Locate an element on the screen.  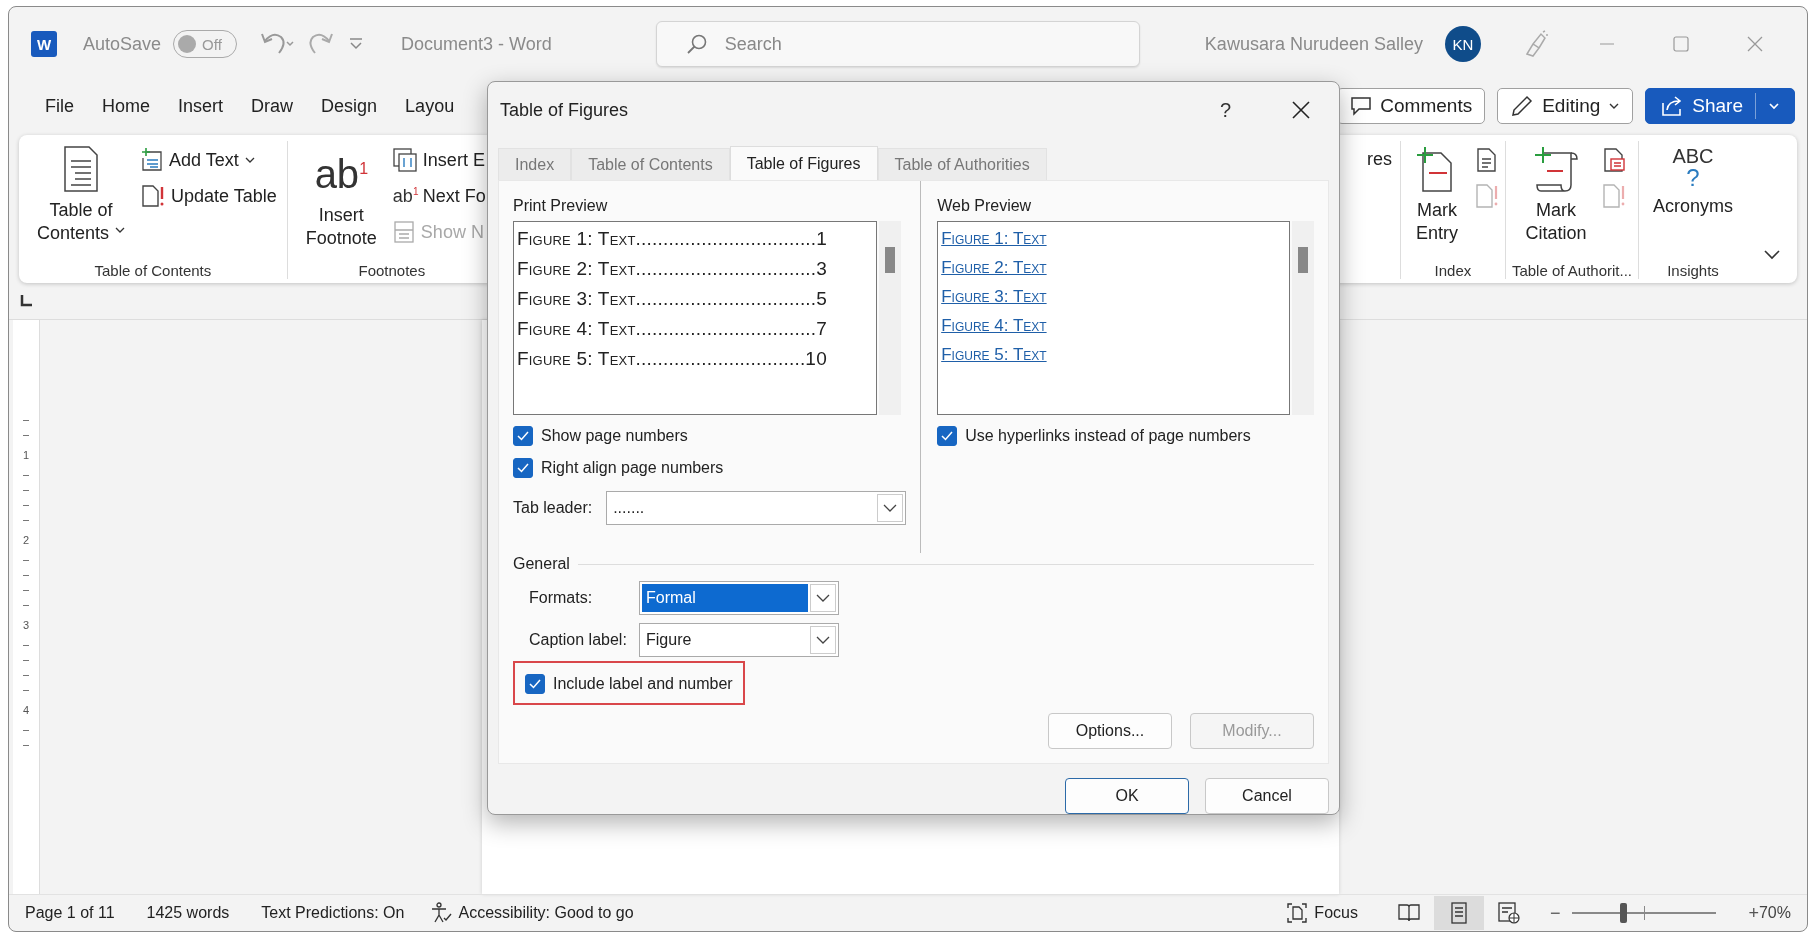
dropdown: Figure is located at coordinates (739, 640).